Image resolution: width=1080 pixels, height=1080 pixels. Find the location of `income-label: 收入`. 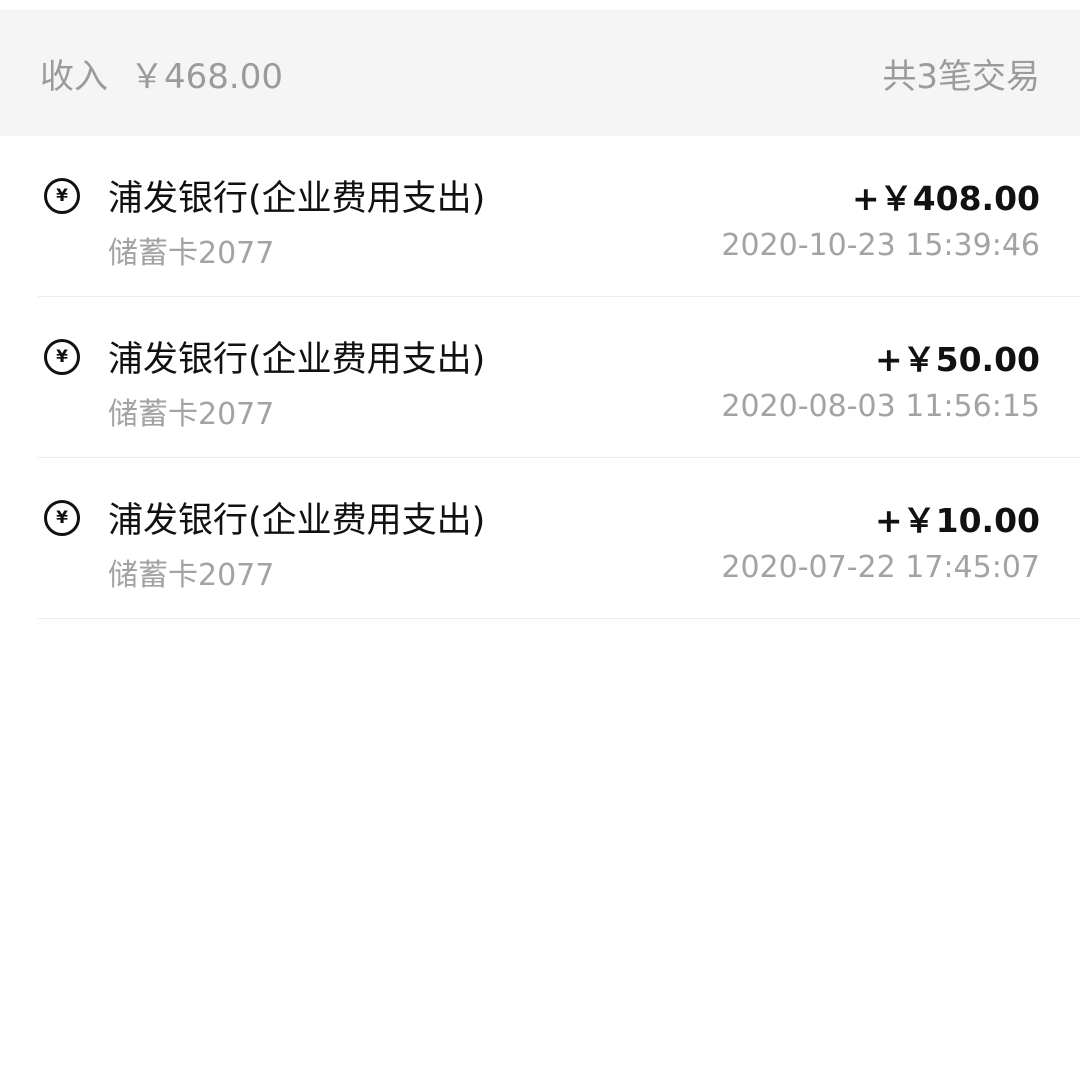

income-label: 收入 is located at coordinates (74, 76).